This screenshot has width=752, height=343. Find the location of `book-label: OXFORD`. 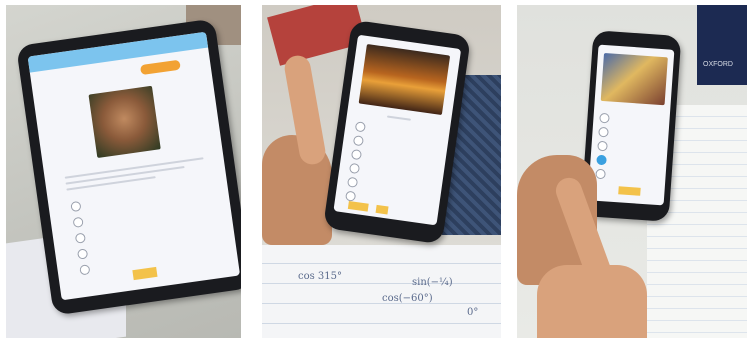

book-label: OXFORD is located at coordinates (718, 64).